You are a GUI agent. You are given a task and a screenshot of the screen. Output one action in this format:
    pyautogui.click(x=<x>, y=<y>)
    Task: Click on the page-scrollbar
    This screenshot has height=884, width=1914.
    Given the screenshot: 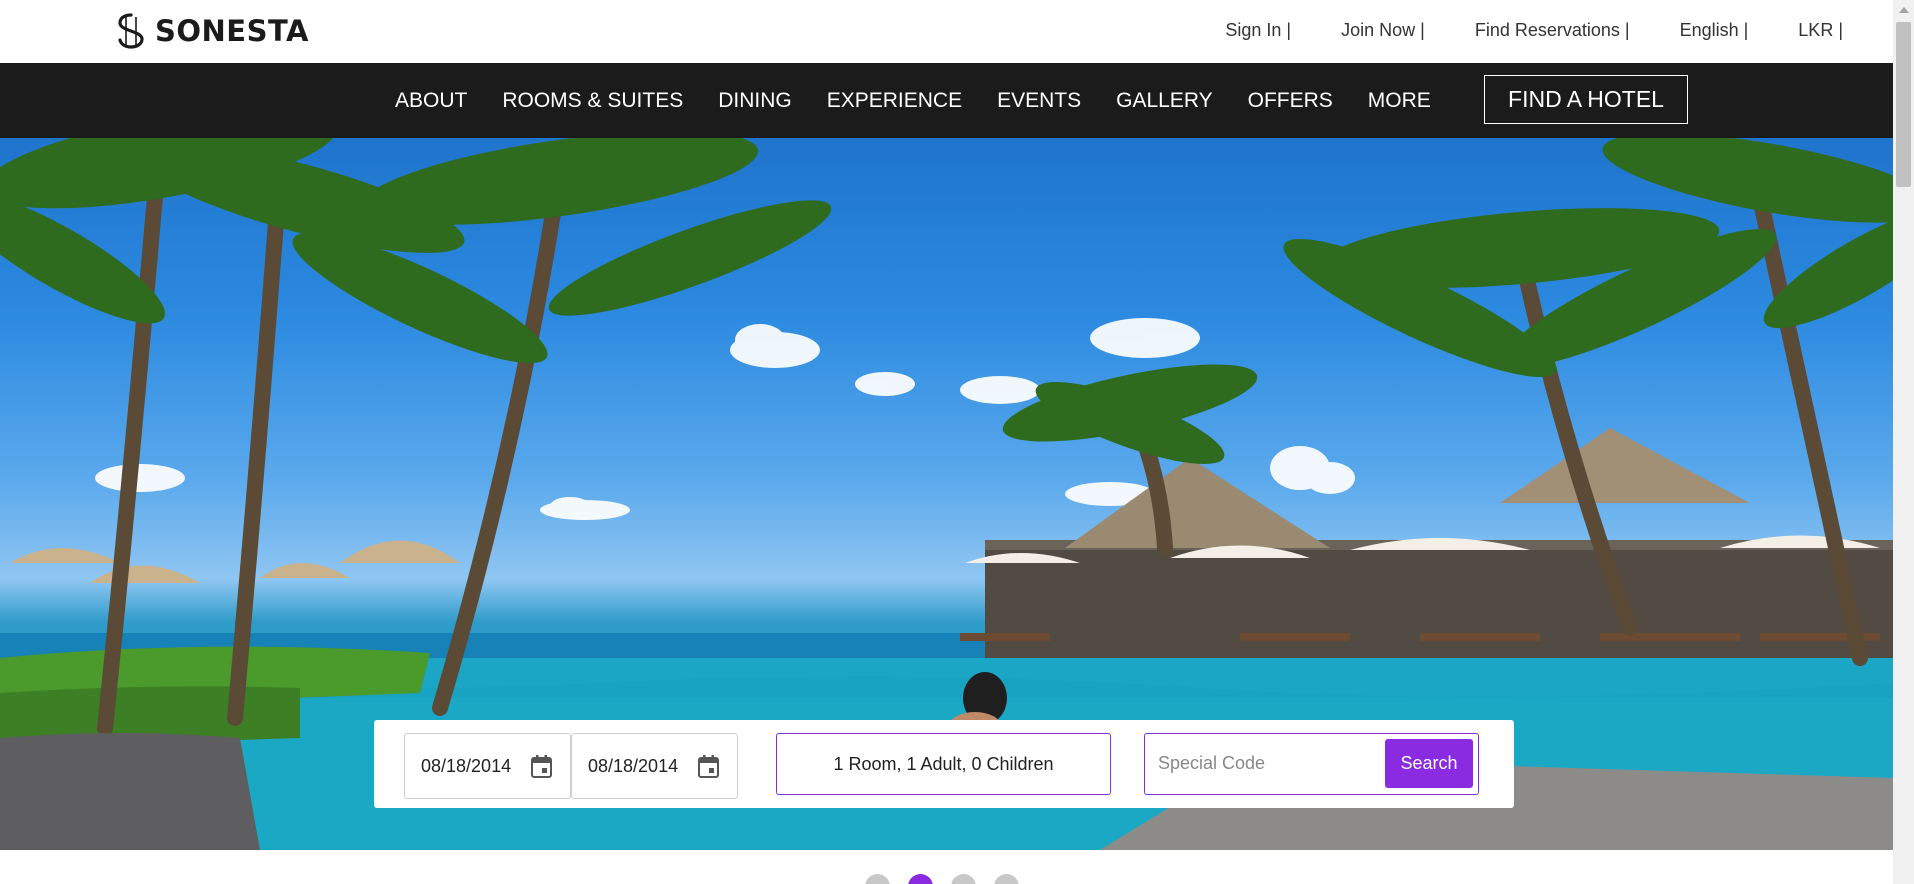 What is the action you would take?
    pyautogui.click(x=1903, y=442)
    